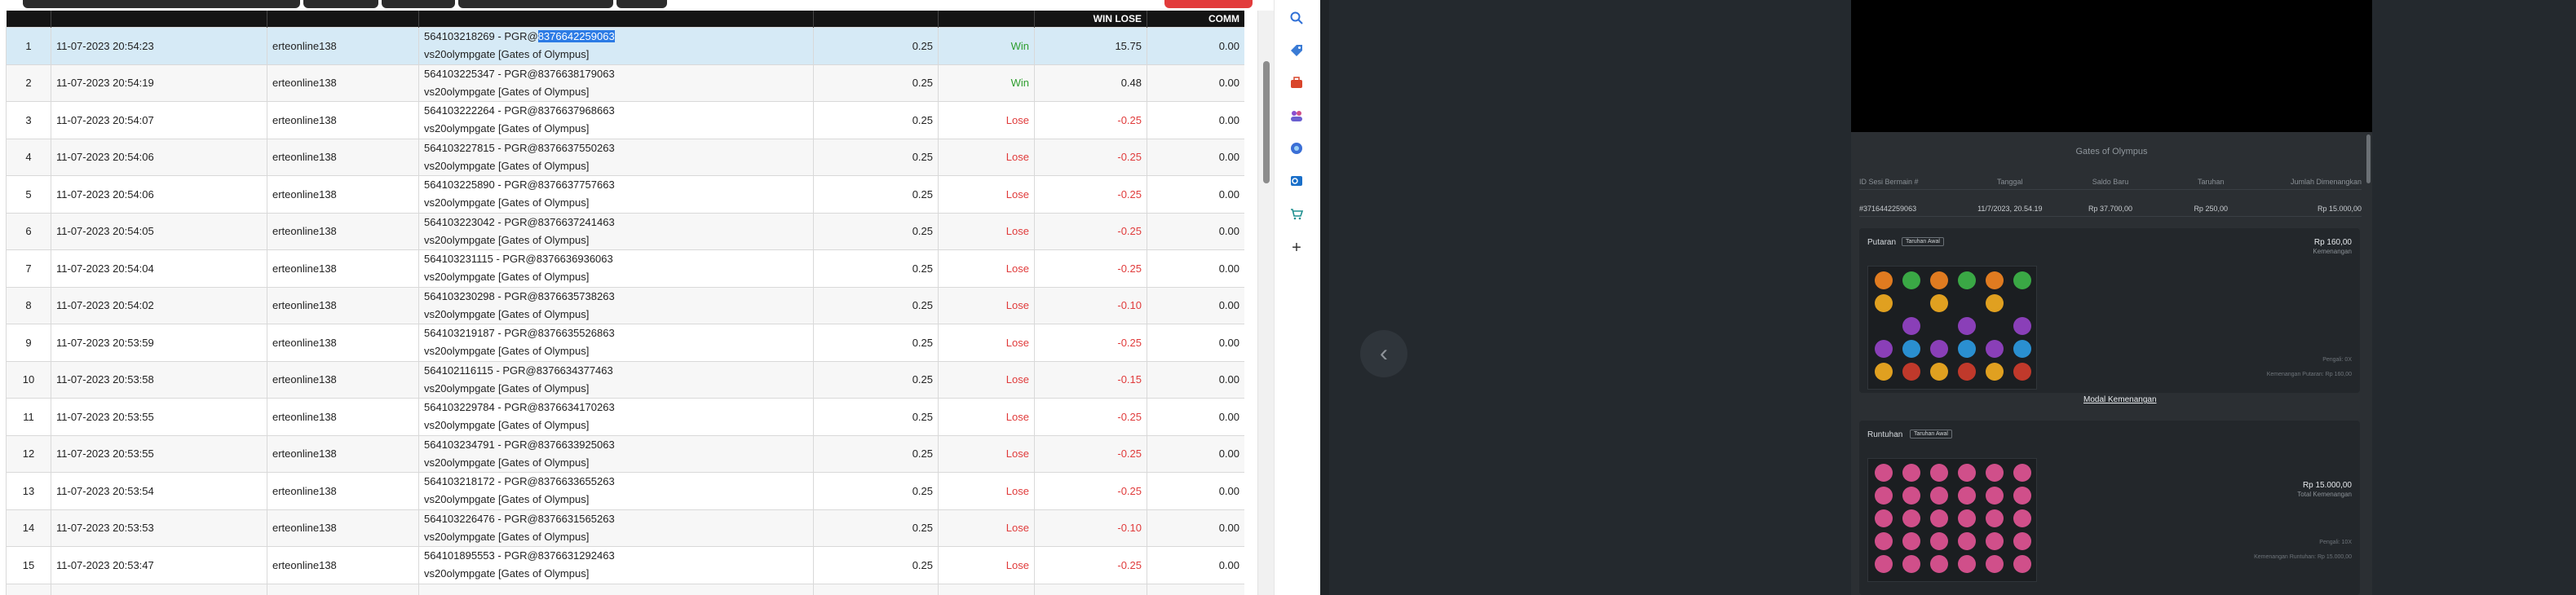 The image size is (2576, 595). Describe the element at coordinates (1296, 116) in the screenshot. I see `people-icon` at that location.